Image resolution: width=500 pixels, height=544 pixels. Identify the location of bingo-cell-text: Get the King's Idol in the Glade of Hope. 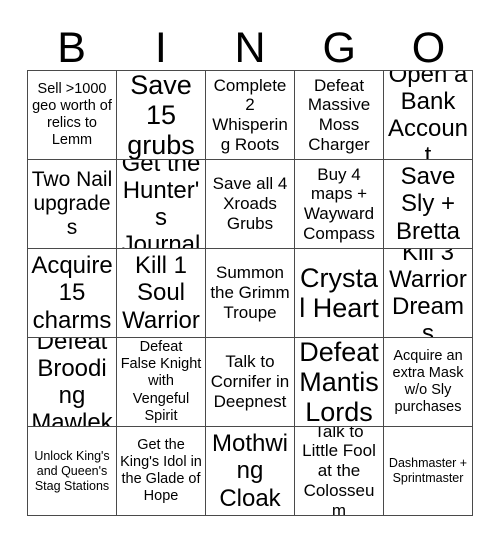
(161, 470).